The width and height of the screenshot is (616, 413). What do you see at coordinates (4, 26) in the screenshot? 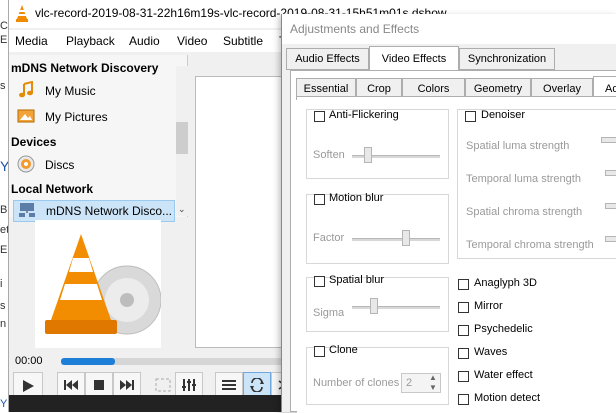
I see `background-char: C` at bounding box center [4, 26].